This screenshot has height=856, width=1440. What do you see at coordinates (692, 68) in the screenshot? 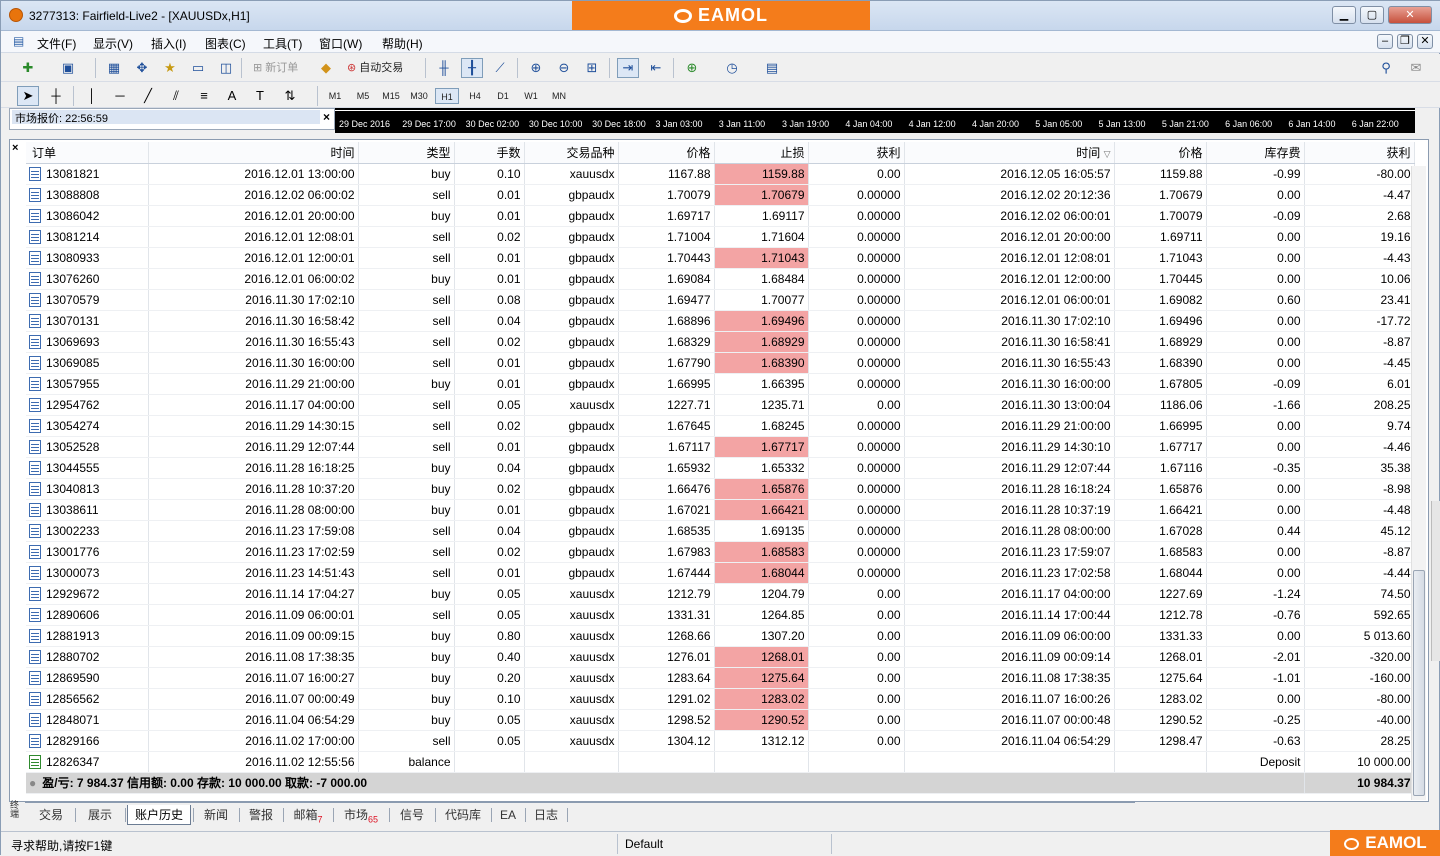
I see `indicators-icon: ⊕` at bounding box center [692, 68].